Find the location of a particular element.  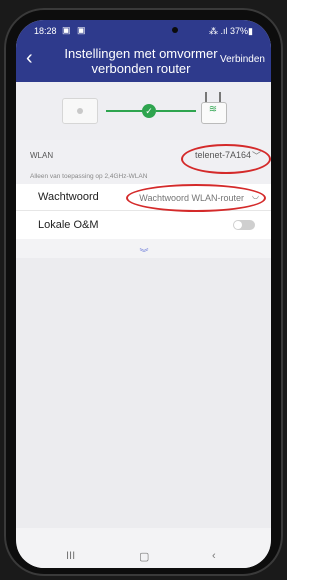

router-antenna-left is located at coordinates (206, 97).